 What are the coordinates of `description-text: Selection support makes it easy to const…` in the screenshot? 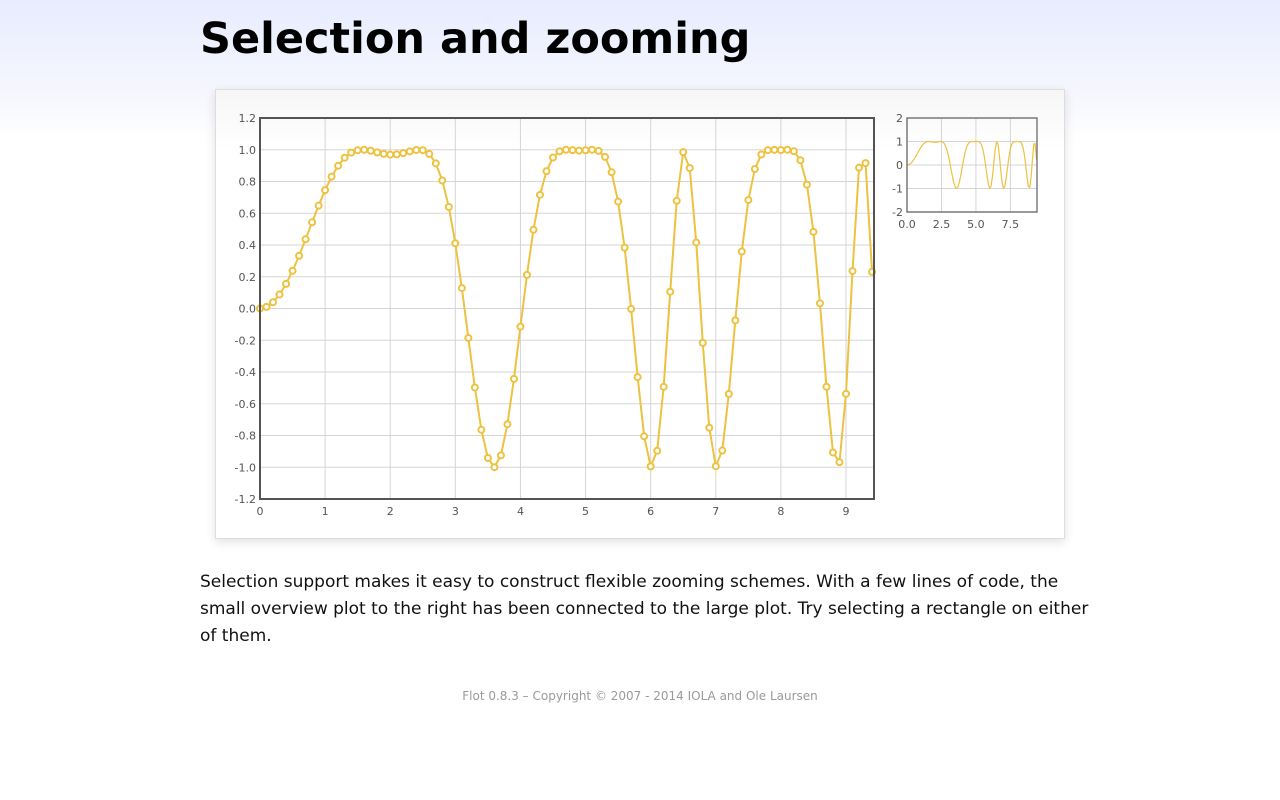 It's located at (644, 609).